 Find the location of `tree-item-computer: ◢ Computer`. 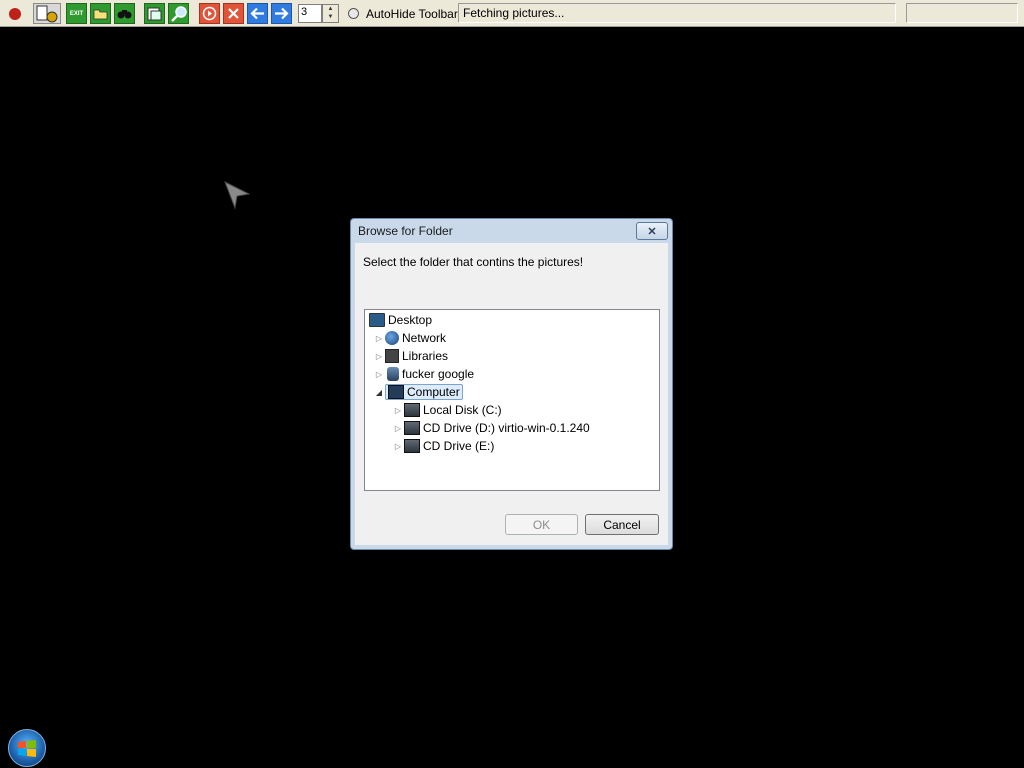

tree-item-computer: ◢ Computer is located at coordinates (418, 392).